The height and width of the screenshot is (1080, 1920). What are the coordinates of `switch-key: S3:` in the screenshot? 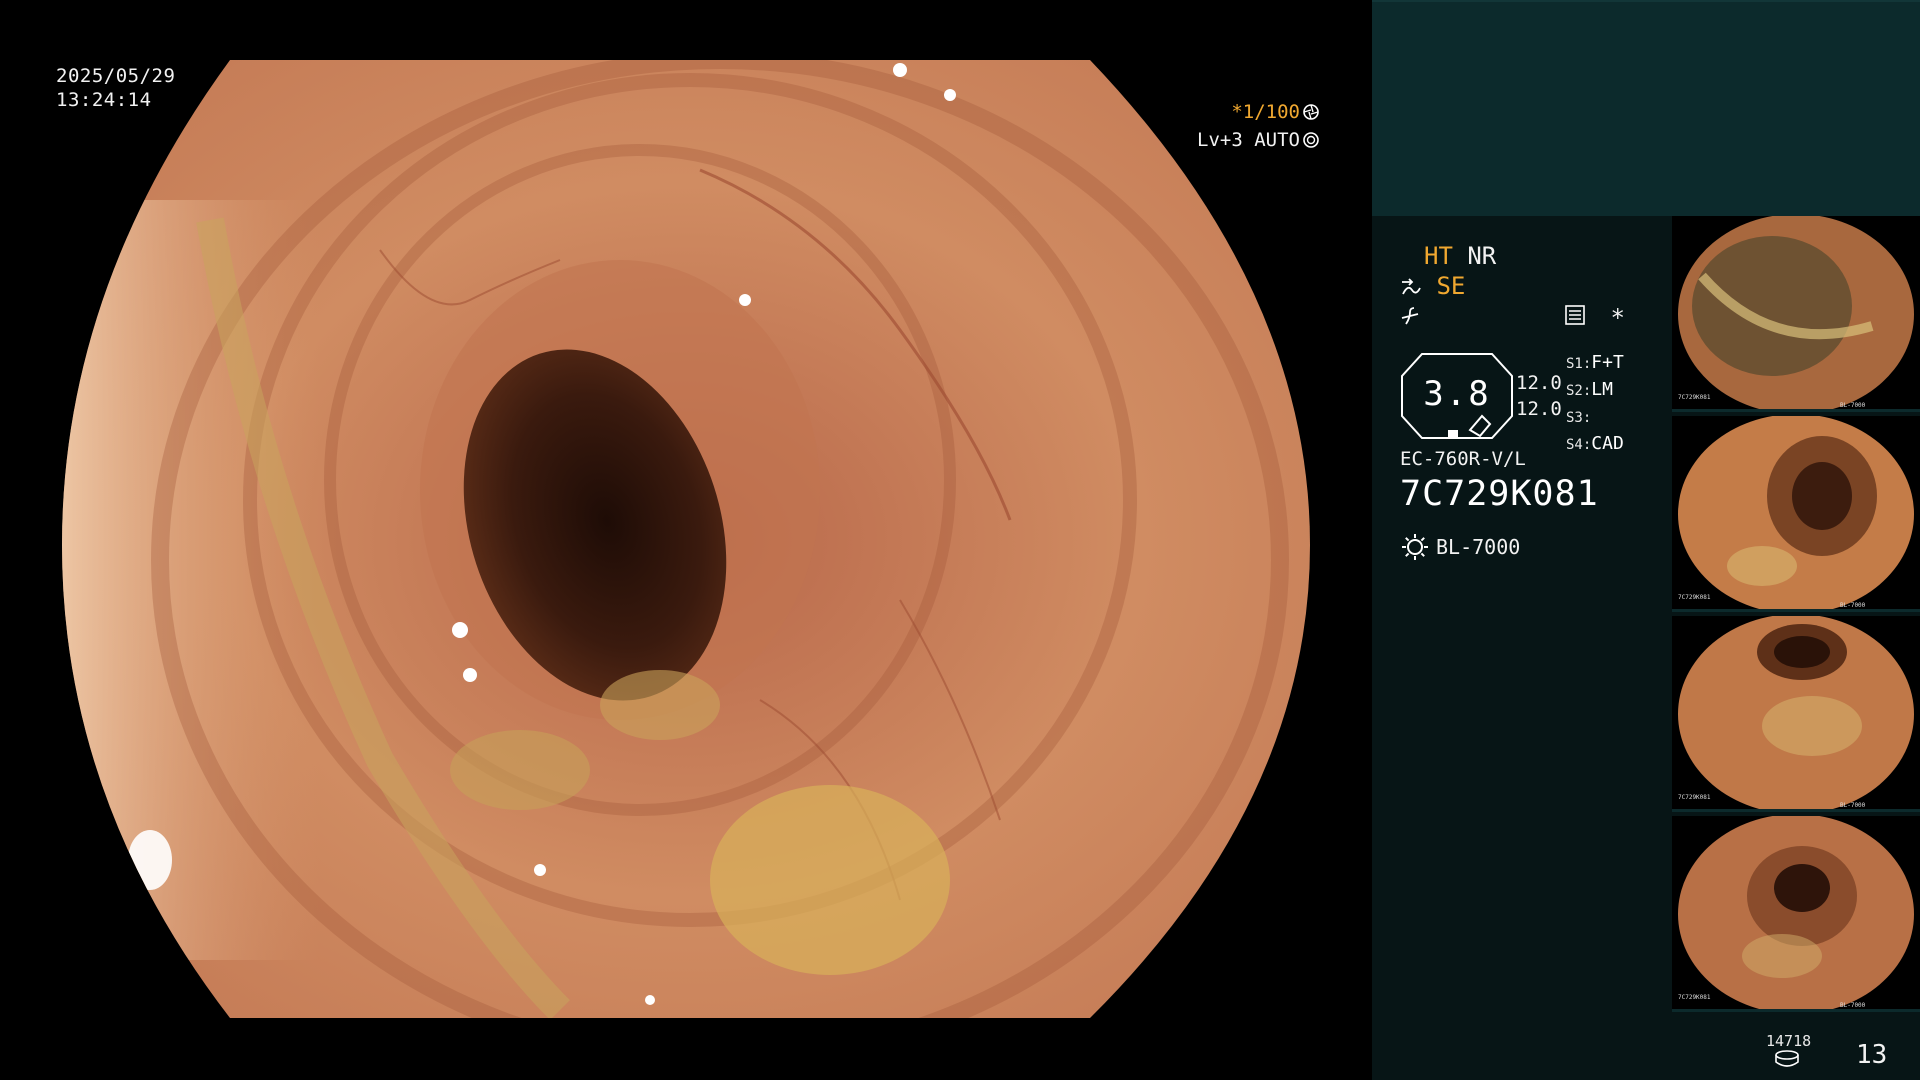 It's located at (1579, 418).